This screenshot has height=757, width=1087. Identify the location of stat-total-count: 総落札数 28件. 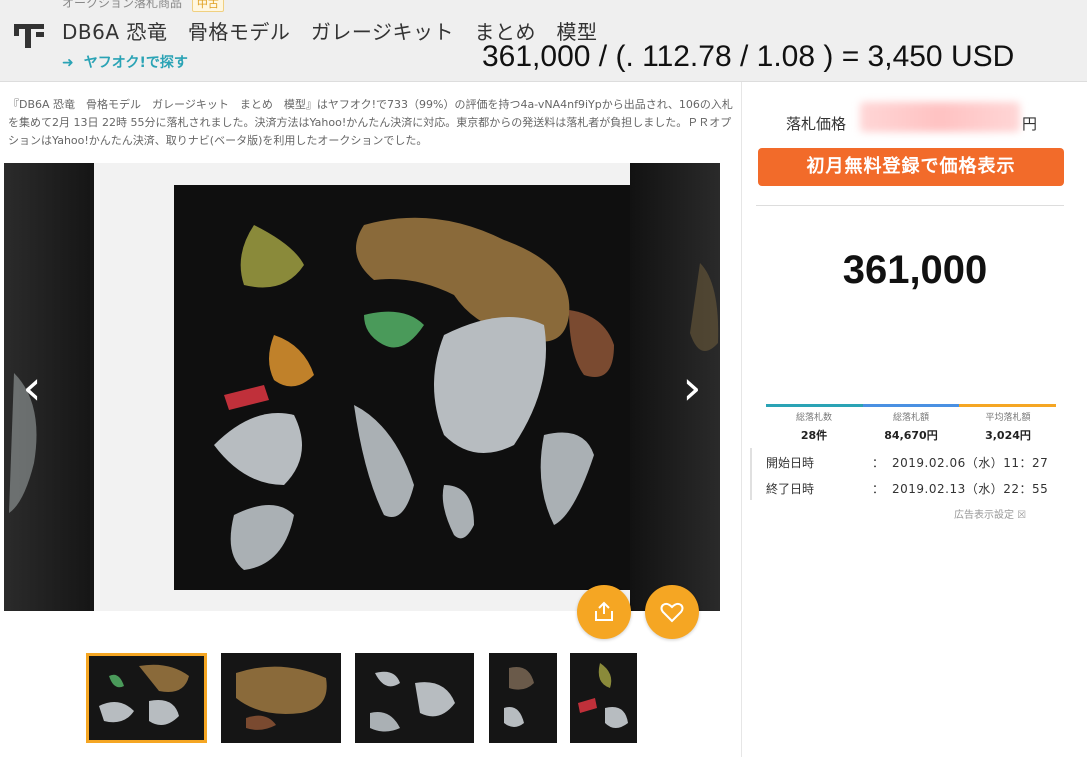
(814, 426).